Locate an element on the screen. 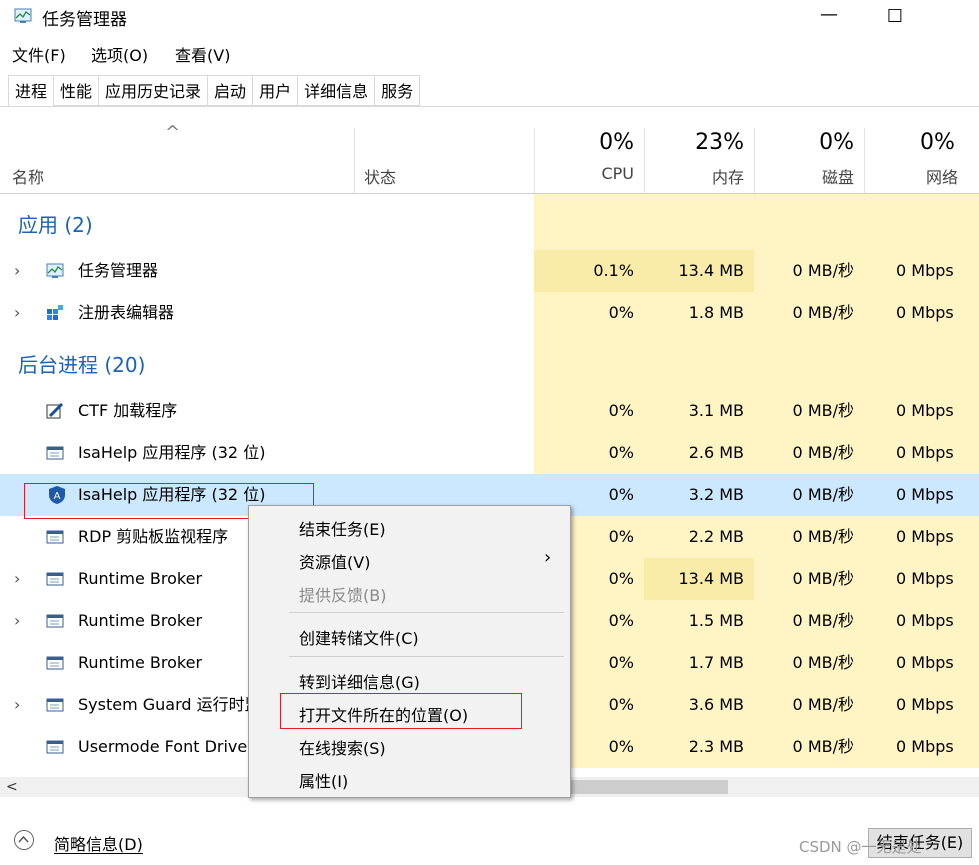 This screenshot has height=865, width=979. process-row-regedit: › 注册表编辑器 0% 1.8 MB 0 MB/秒 0 Mbps is located at coordinates (489, 313).